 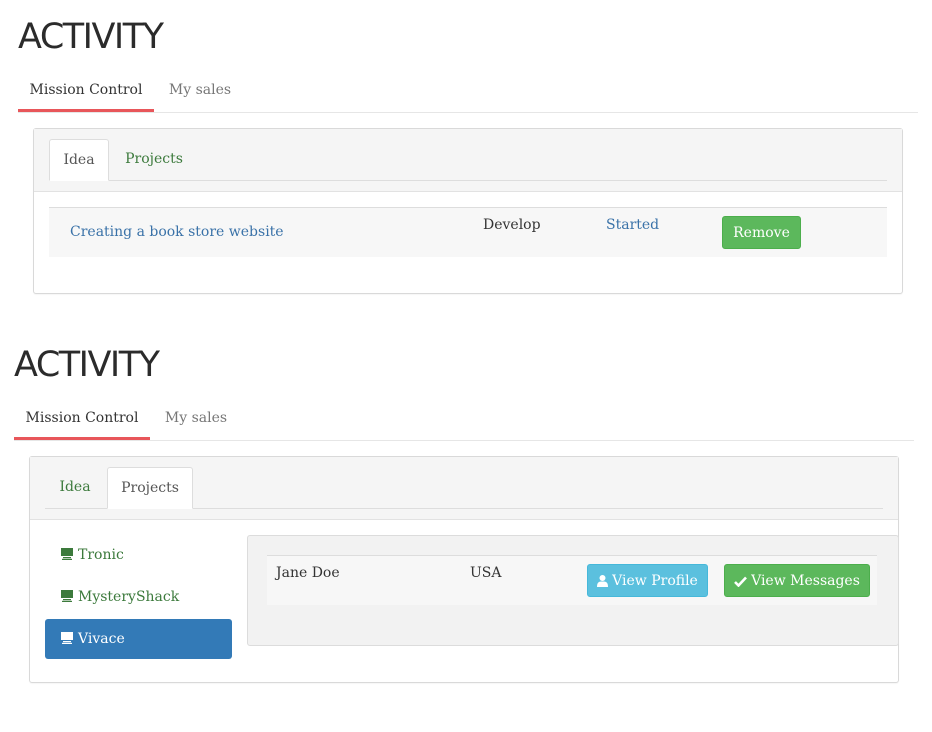 I want to click on view-profile-button: View Profile, so click(x=647, y=580).